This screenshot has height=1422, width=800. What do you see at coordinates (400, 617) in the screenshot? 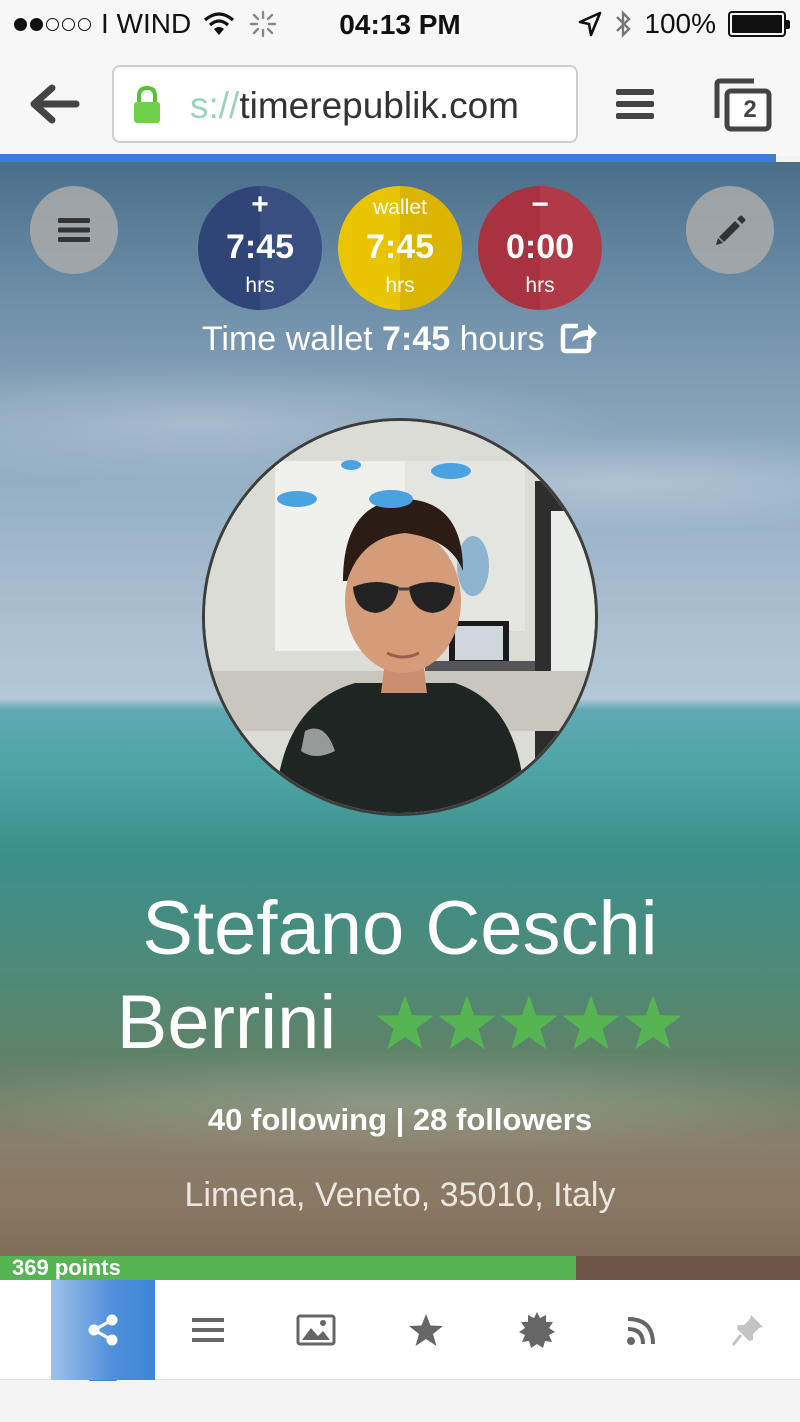
I see `profile-photo` at bounding box center [400, 617].